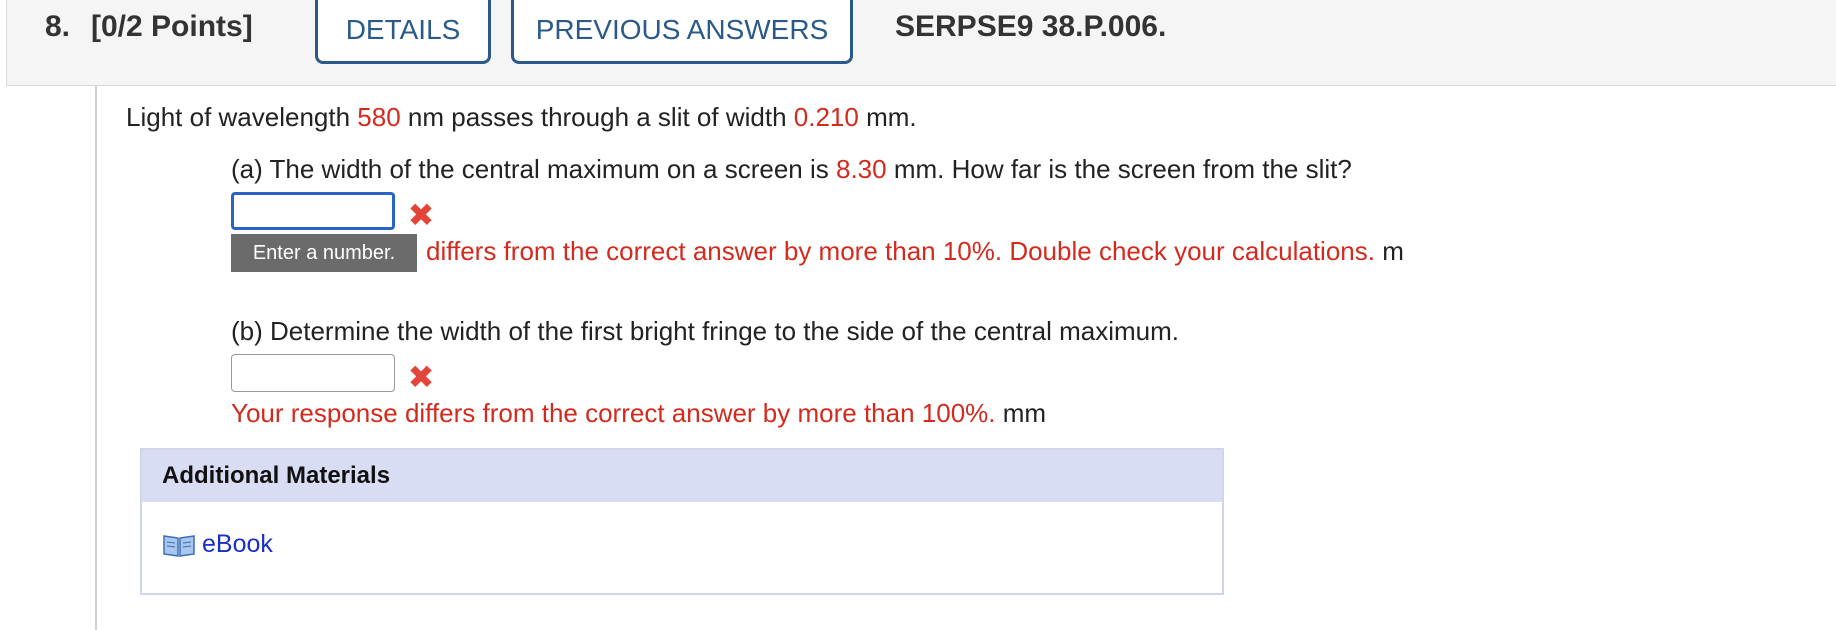 Image resolution: width=1836 pixels, height=630 pixels. What do you see at coordinates (682, 521) in the screenshot?
I see `additional-materials-panel: Additional Materials eBook` at bounding box center [682, 521].